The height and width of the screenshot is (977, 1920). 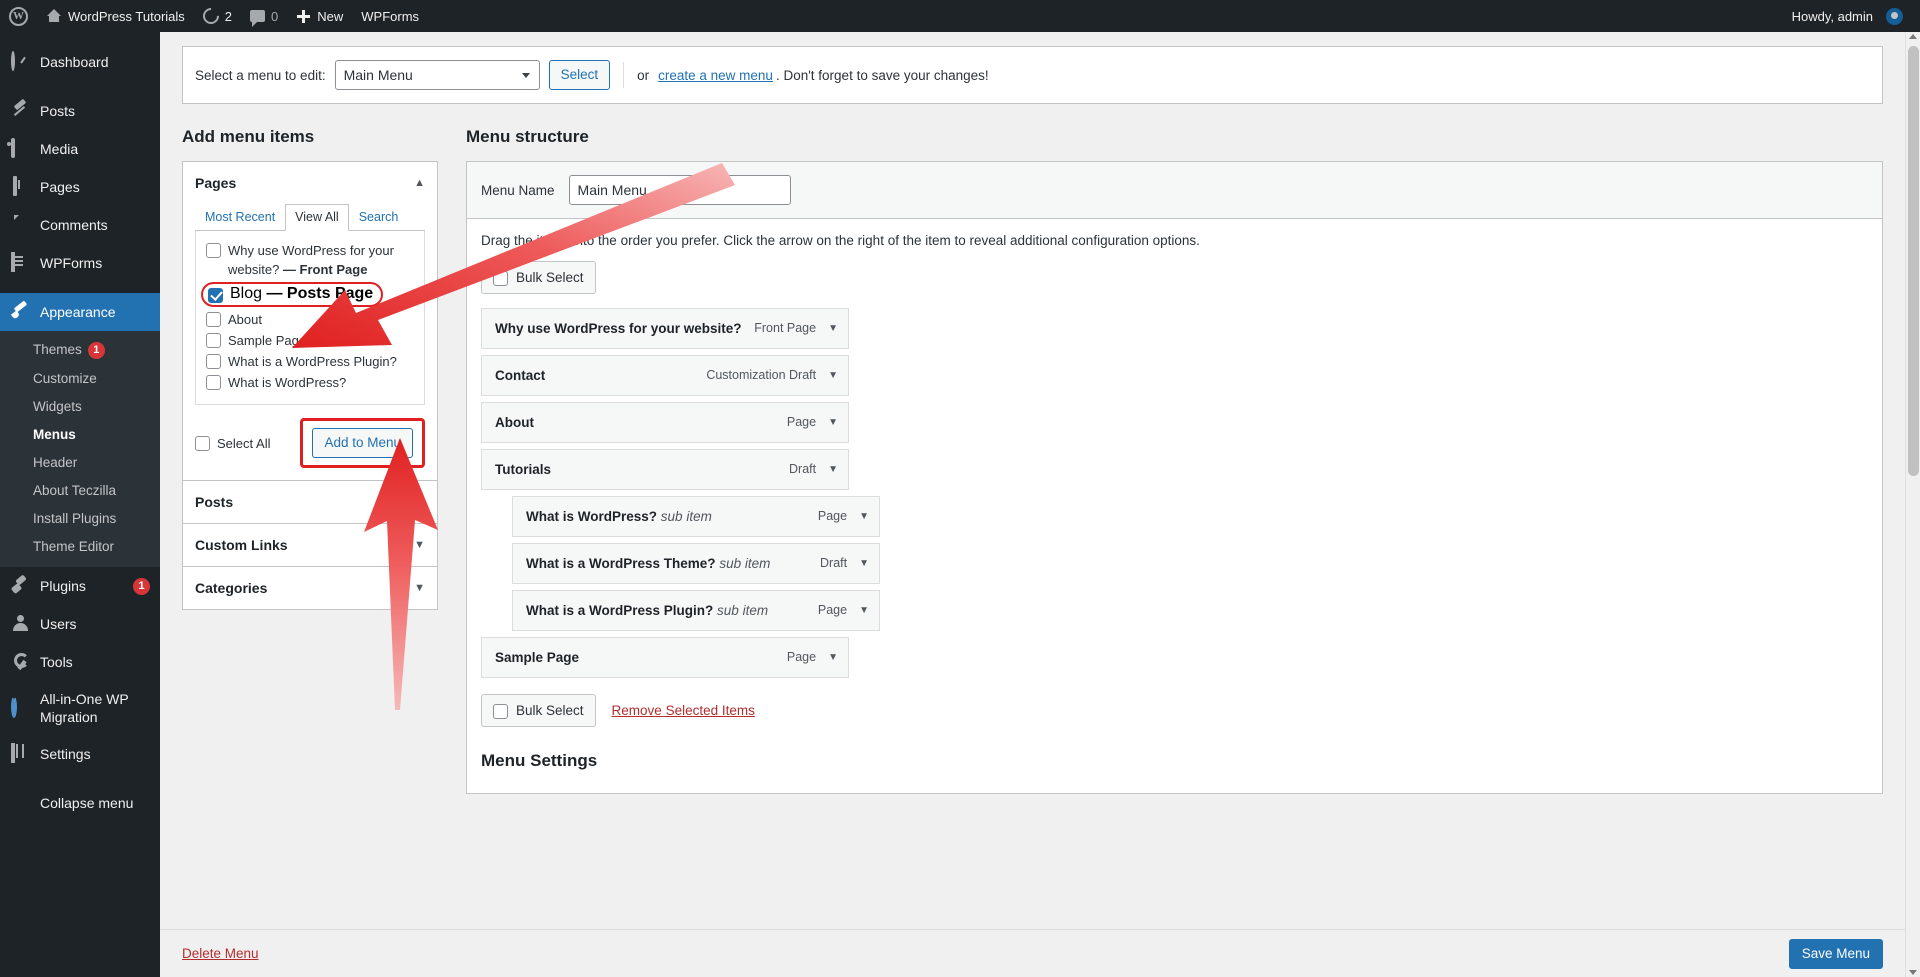 I want to click on add-to-menu-button: Add to Menu, so click(x=362, y=443).